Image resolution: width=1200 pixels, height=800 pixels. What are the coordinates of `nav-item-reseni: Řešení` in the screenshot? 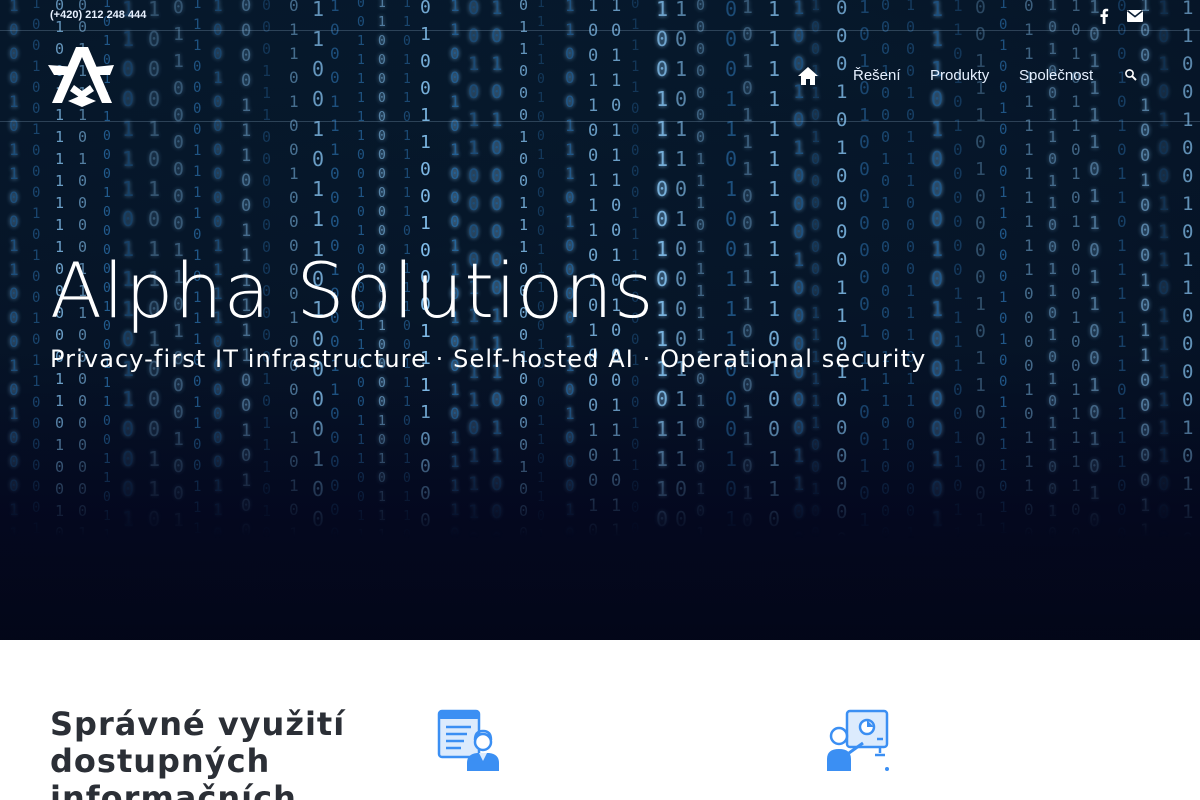 It's located at (877, 75).